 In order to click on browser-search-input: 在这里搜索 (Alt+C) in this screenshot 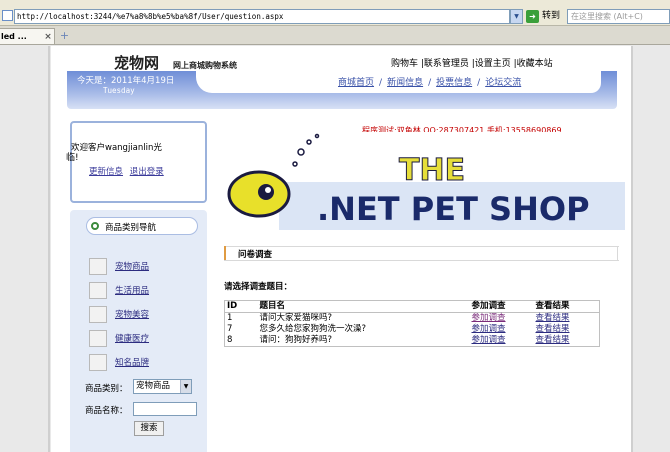, I will do `click(618, 16)`.